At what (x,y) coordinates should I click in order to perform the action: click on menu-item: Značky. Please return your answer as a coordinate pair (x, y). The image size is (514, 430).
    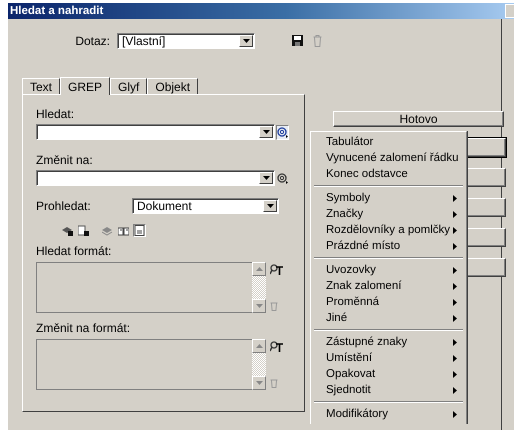
    Looking at the image, I should click on (388, 214).